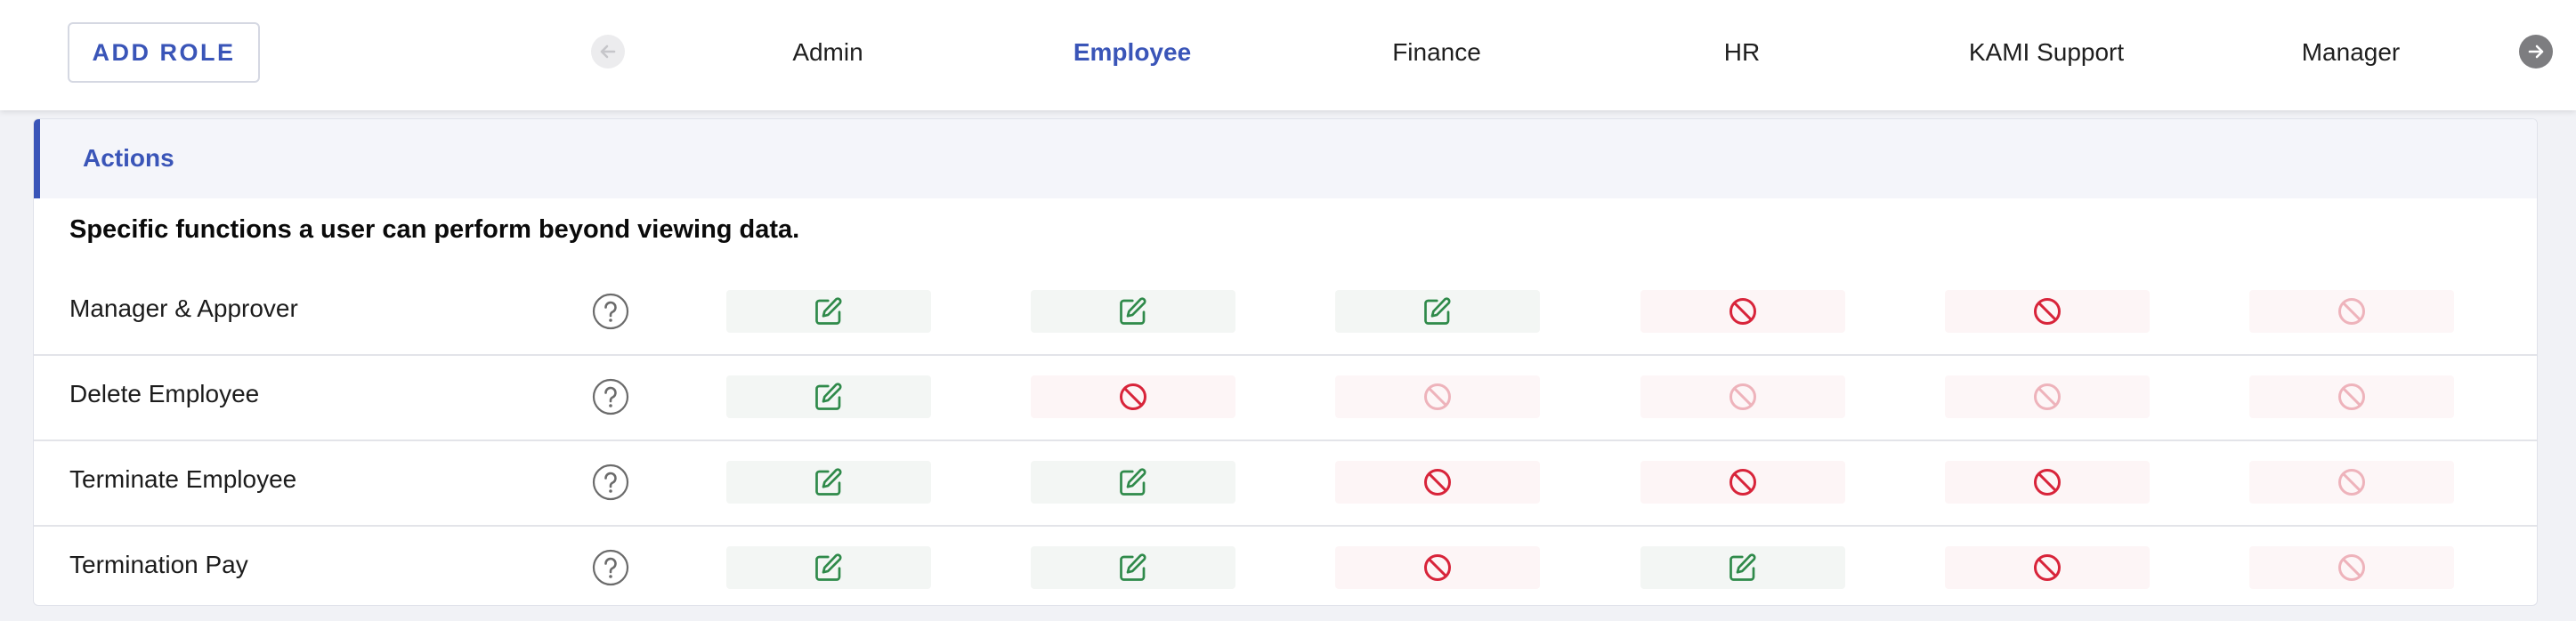 The image size is (2576, 621). Describe the element at coordinates (164, 53) in the screenshot. I see `add-role-button: ADD ROLE` at that location.